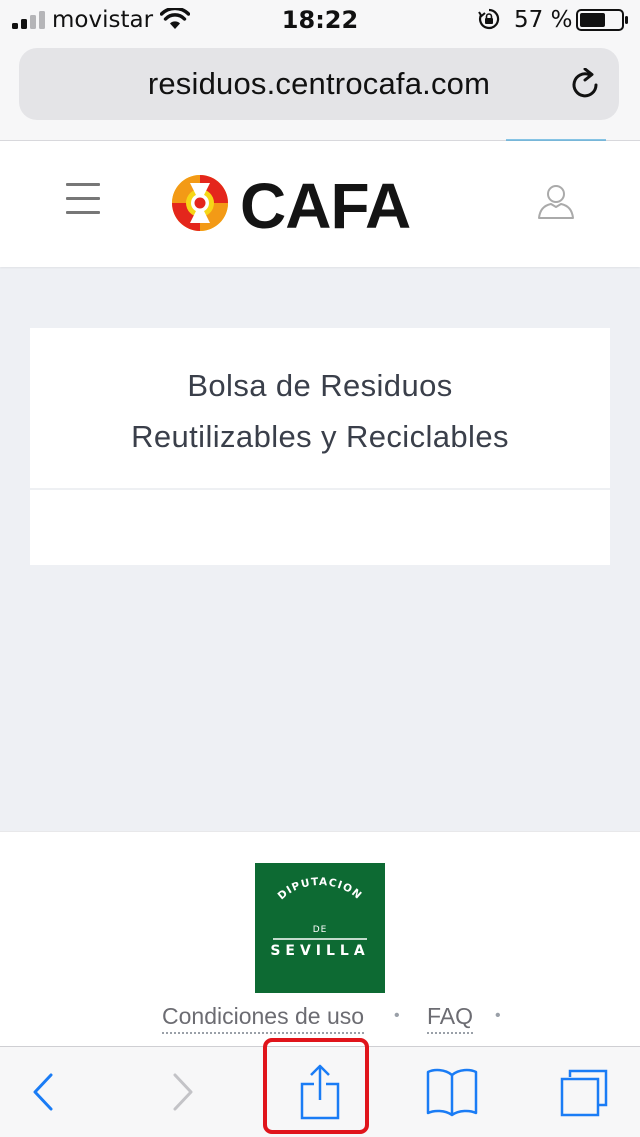  I want to click on chevron-right-icon, so click(183, 1092).